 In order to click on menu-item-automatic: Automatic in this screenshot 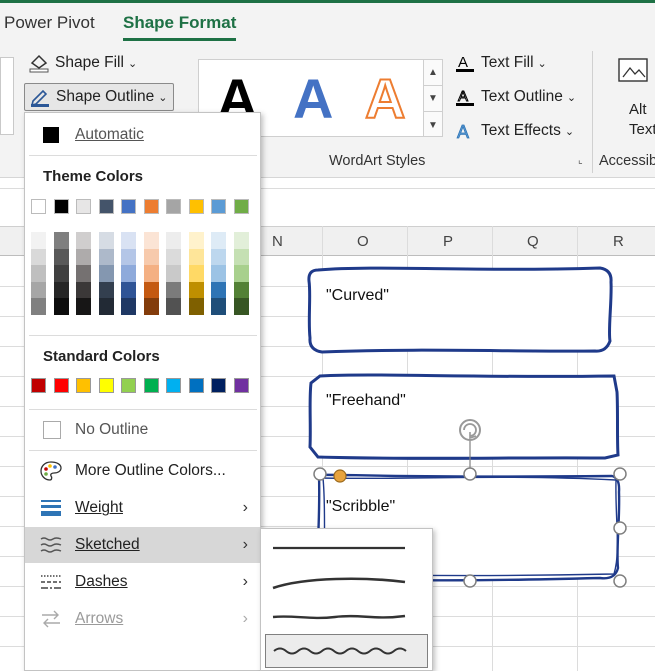, I will do `click(142, 135)`.